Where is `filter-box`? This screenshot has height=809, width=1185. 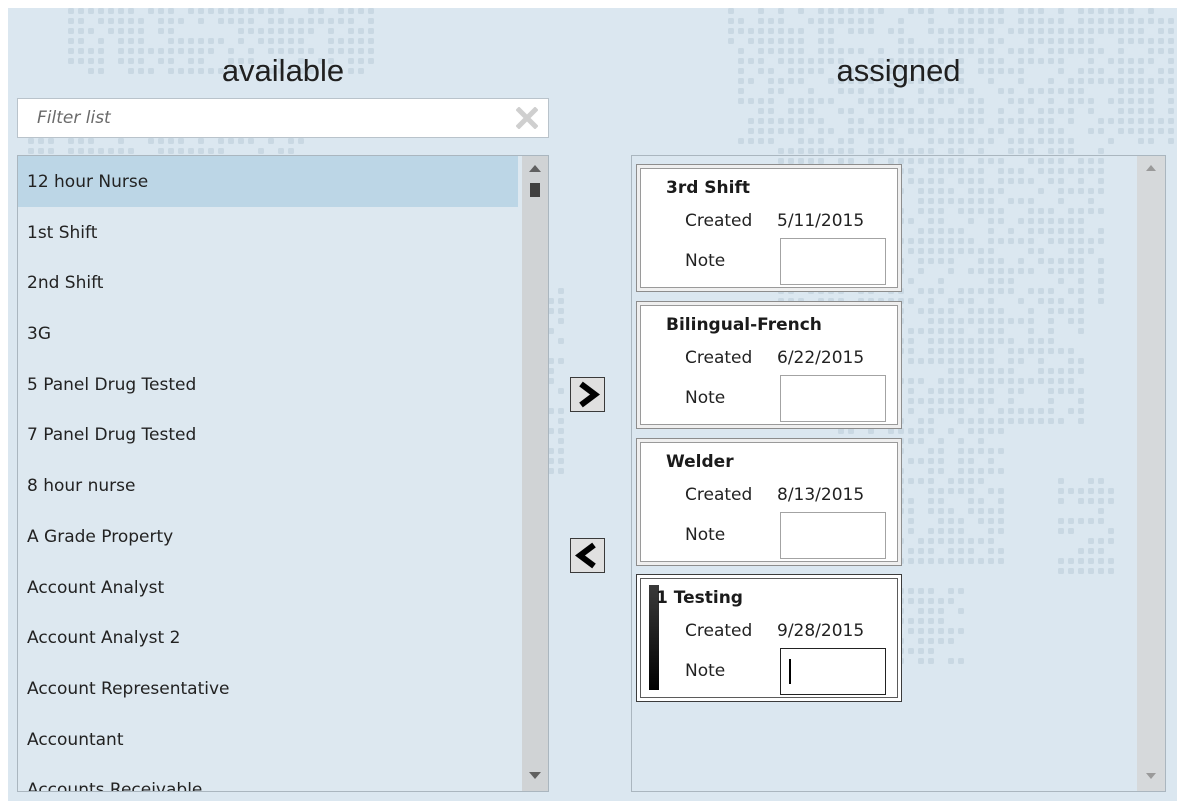
filter-box is located at coordinates (283, 118).